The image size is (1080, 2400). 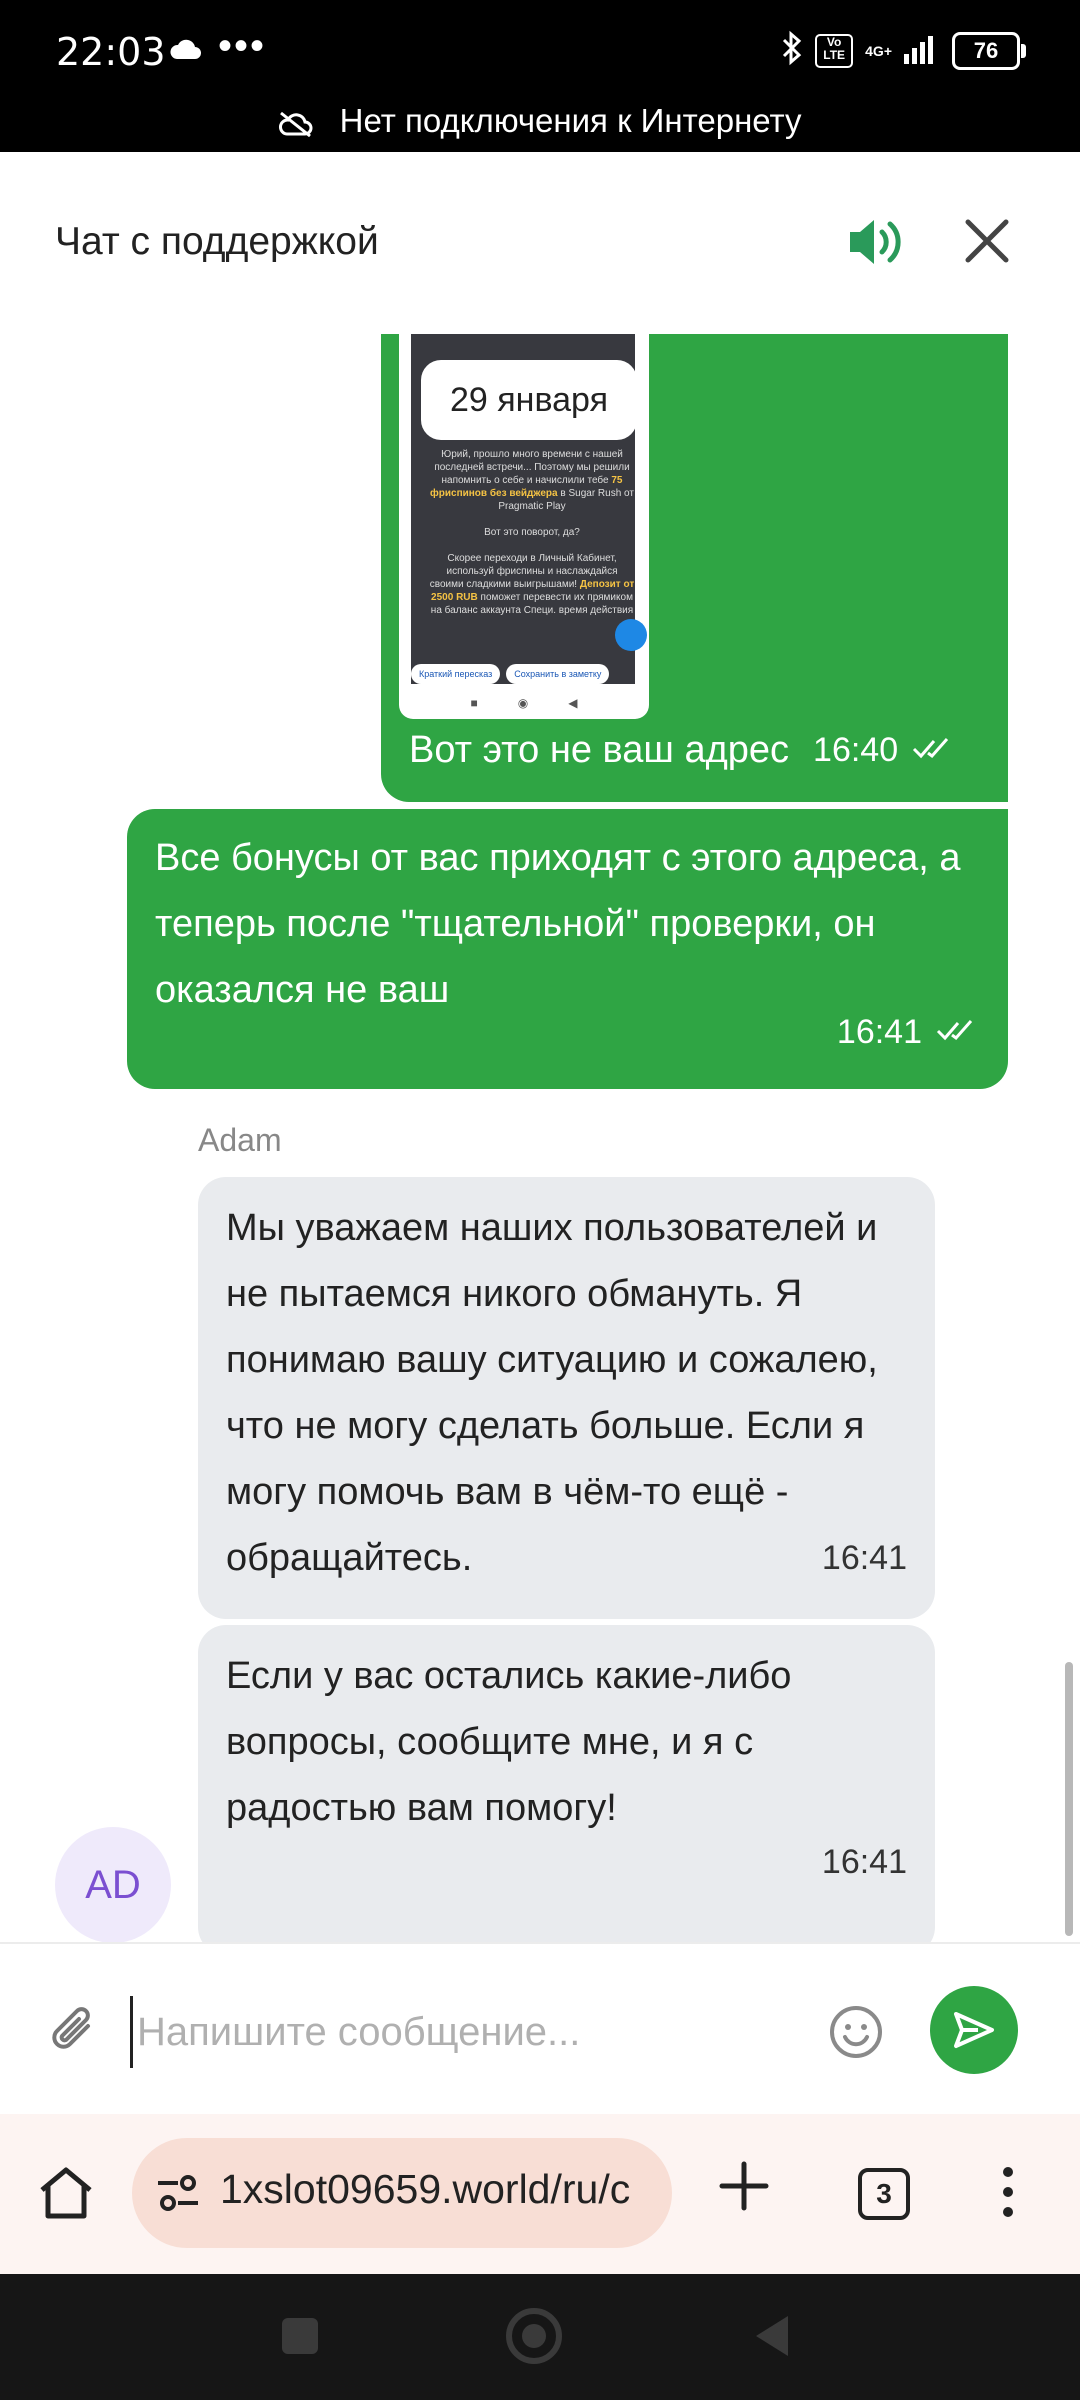 I want to click on site-settings-icon, so click(x=178, y=2193).